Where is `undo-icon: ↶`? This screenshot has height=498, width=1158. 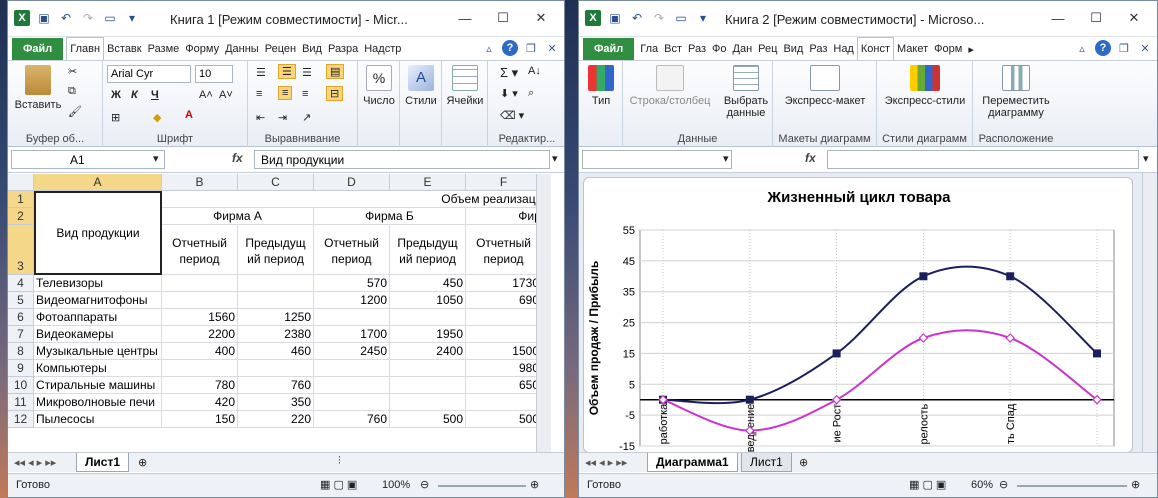
undo-icon: ↶ is located at coordinates (66, 18).